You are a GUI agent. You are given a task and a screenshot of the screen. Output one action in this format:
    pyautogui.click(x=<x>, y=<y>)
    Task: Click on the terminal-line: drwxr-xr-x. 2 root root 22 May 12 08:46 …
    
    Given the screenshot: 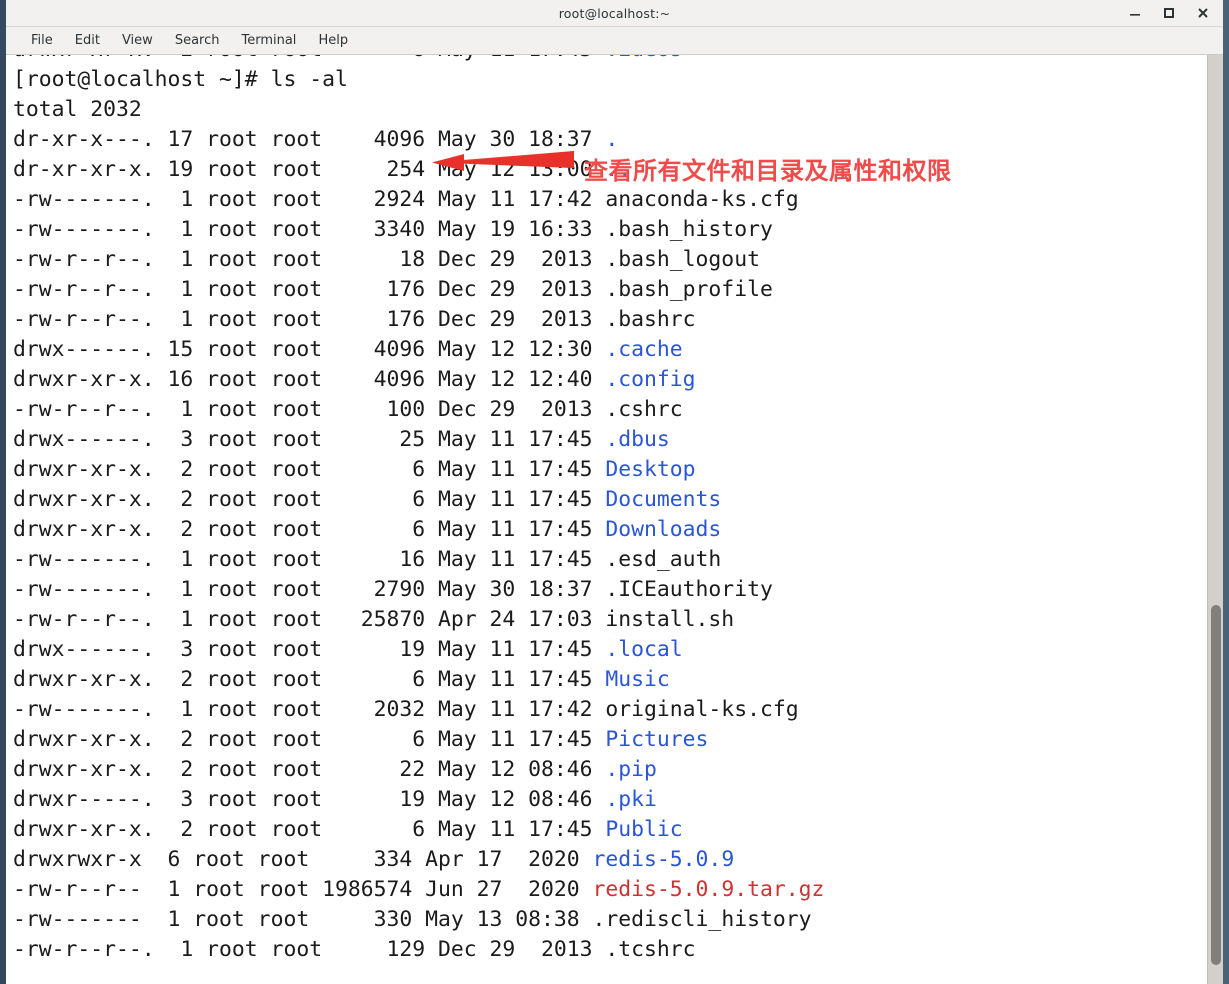 What is the action you would take?
    pyautogui.click(x=335, y=769)
    